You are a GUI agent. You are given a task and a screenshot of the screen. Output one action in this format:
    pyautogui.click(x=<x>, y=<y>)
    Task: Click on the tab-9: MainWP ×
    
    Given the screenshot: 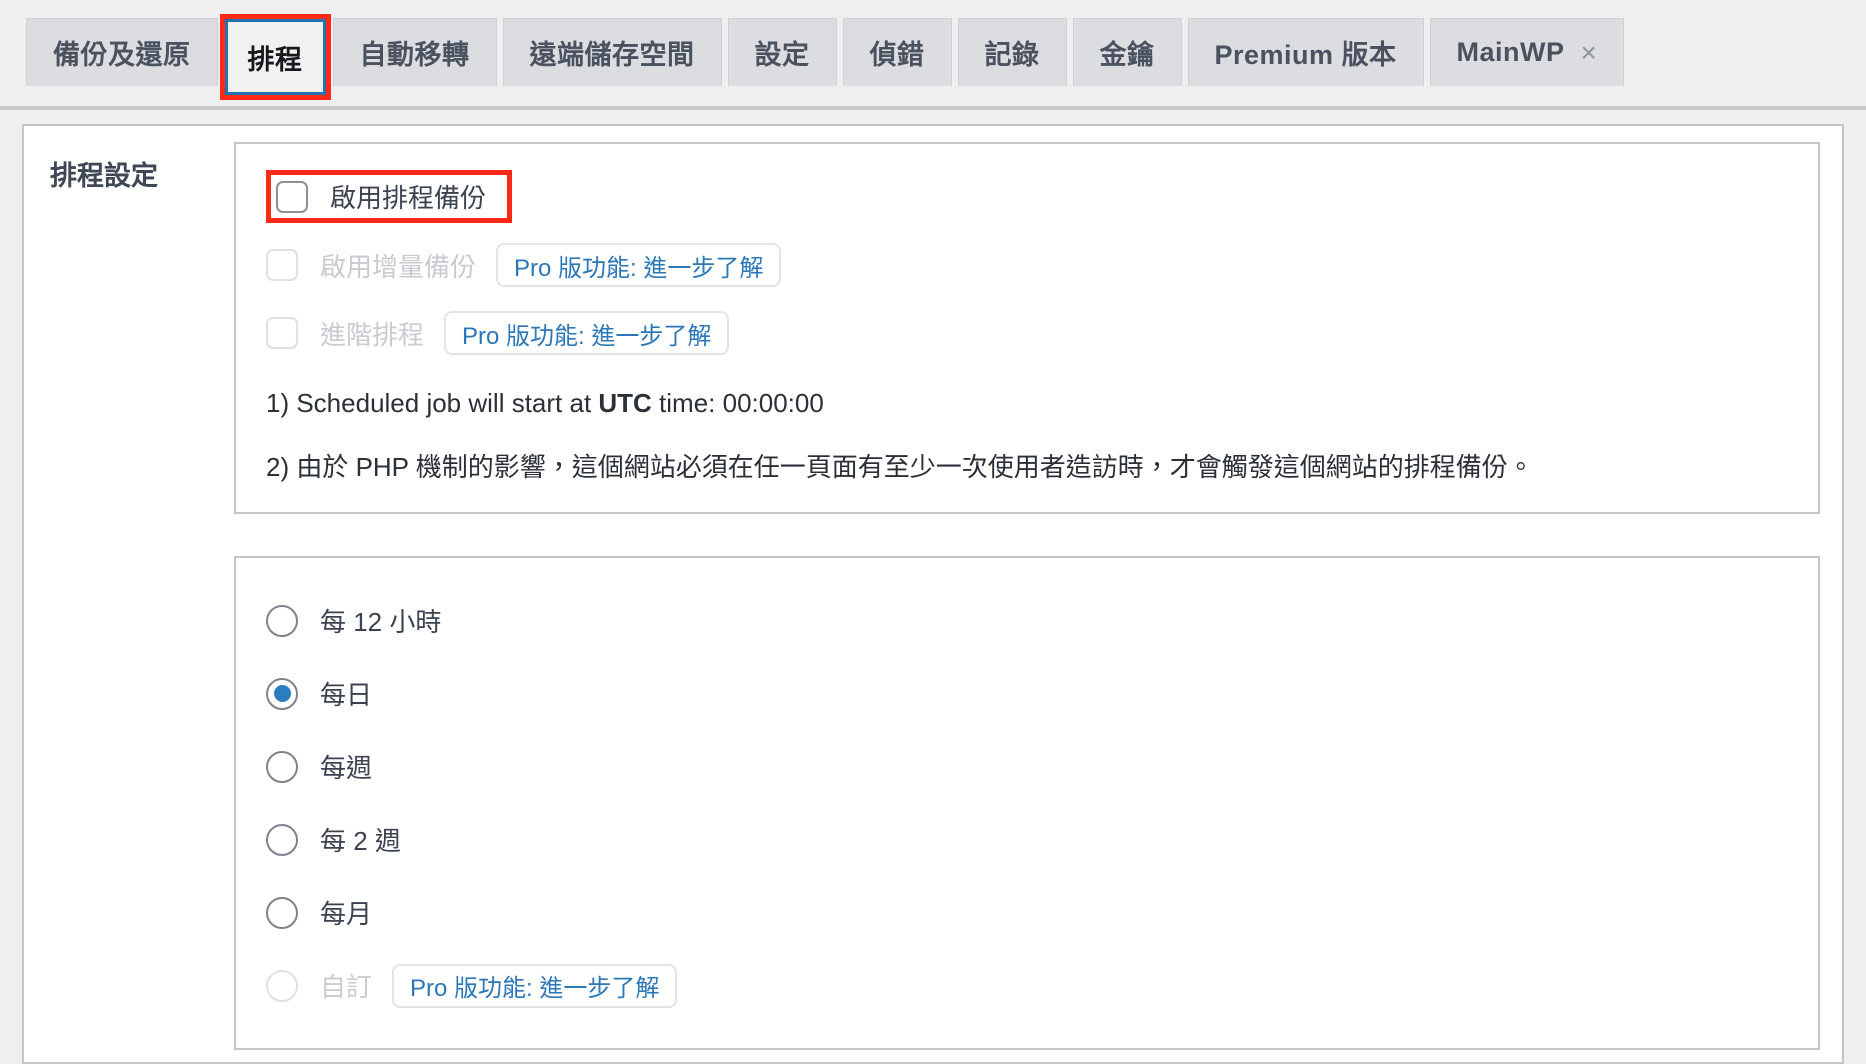 What is the action you would take?
    pyautogui.click(x=1527, y=52)
    